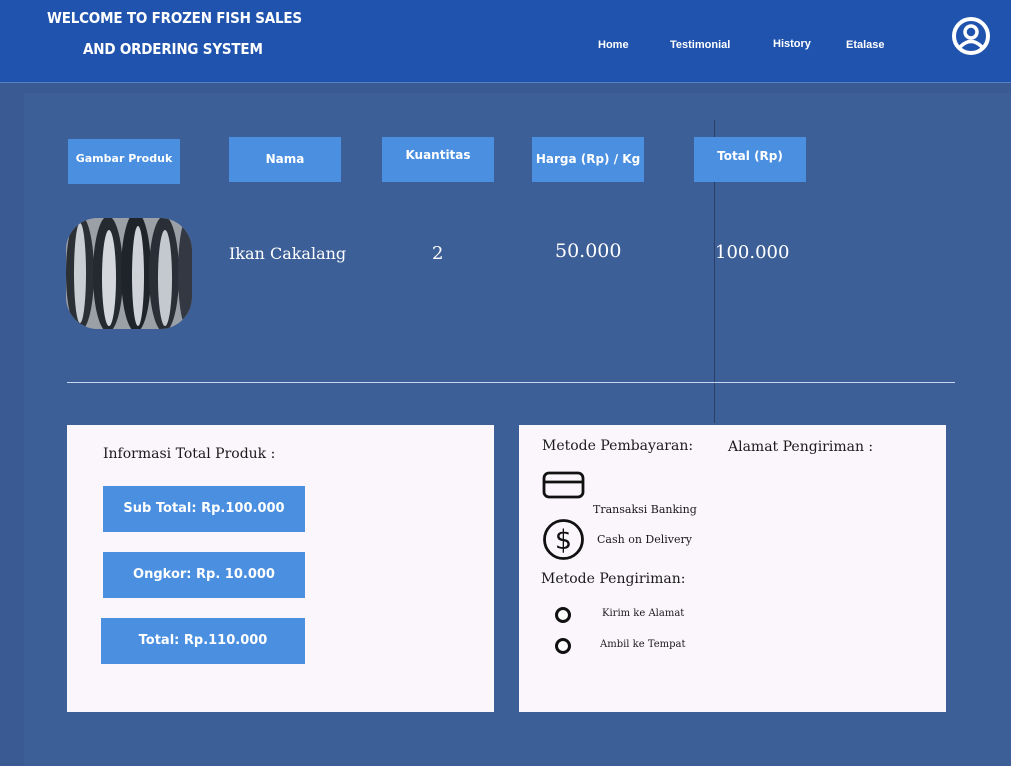 The height and width of the screenshot is (766, 1011). What do you see at coordinates (173, 49) in the screenshot?
I see `app-title-line2: AND ORDERING SYSTEM` at bounding box center [173, 49].